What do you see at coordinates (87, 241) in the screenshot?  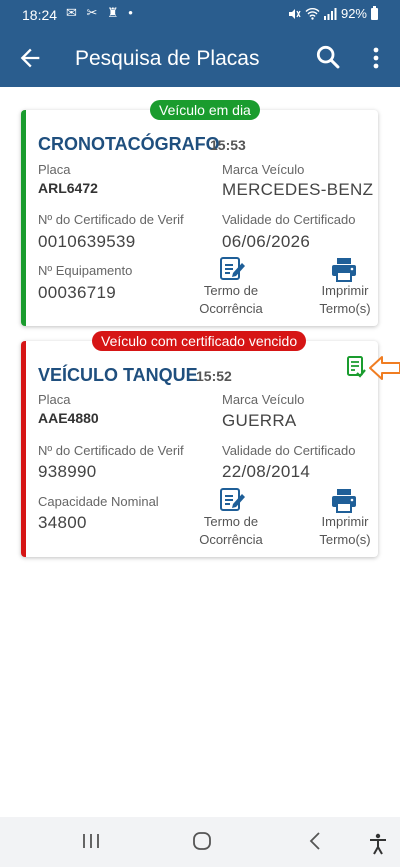 I see `certificado-value: 0010639539` at bounding box center [87, 241].